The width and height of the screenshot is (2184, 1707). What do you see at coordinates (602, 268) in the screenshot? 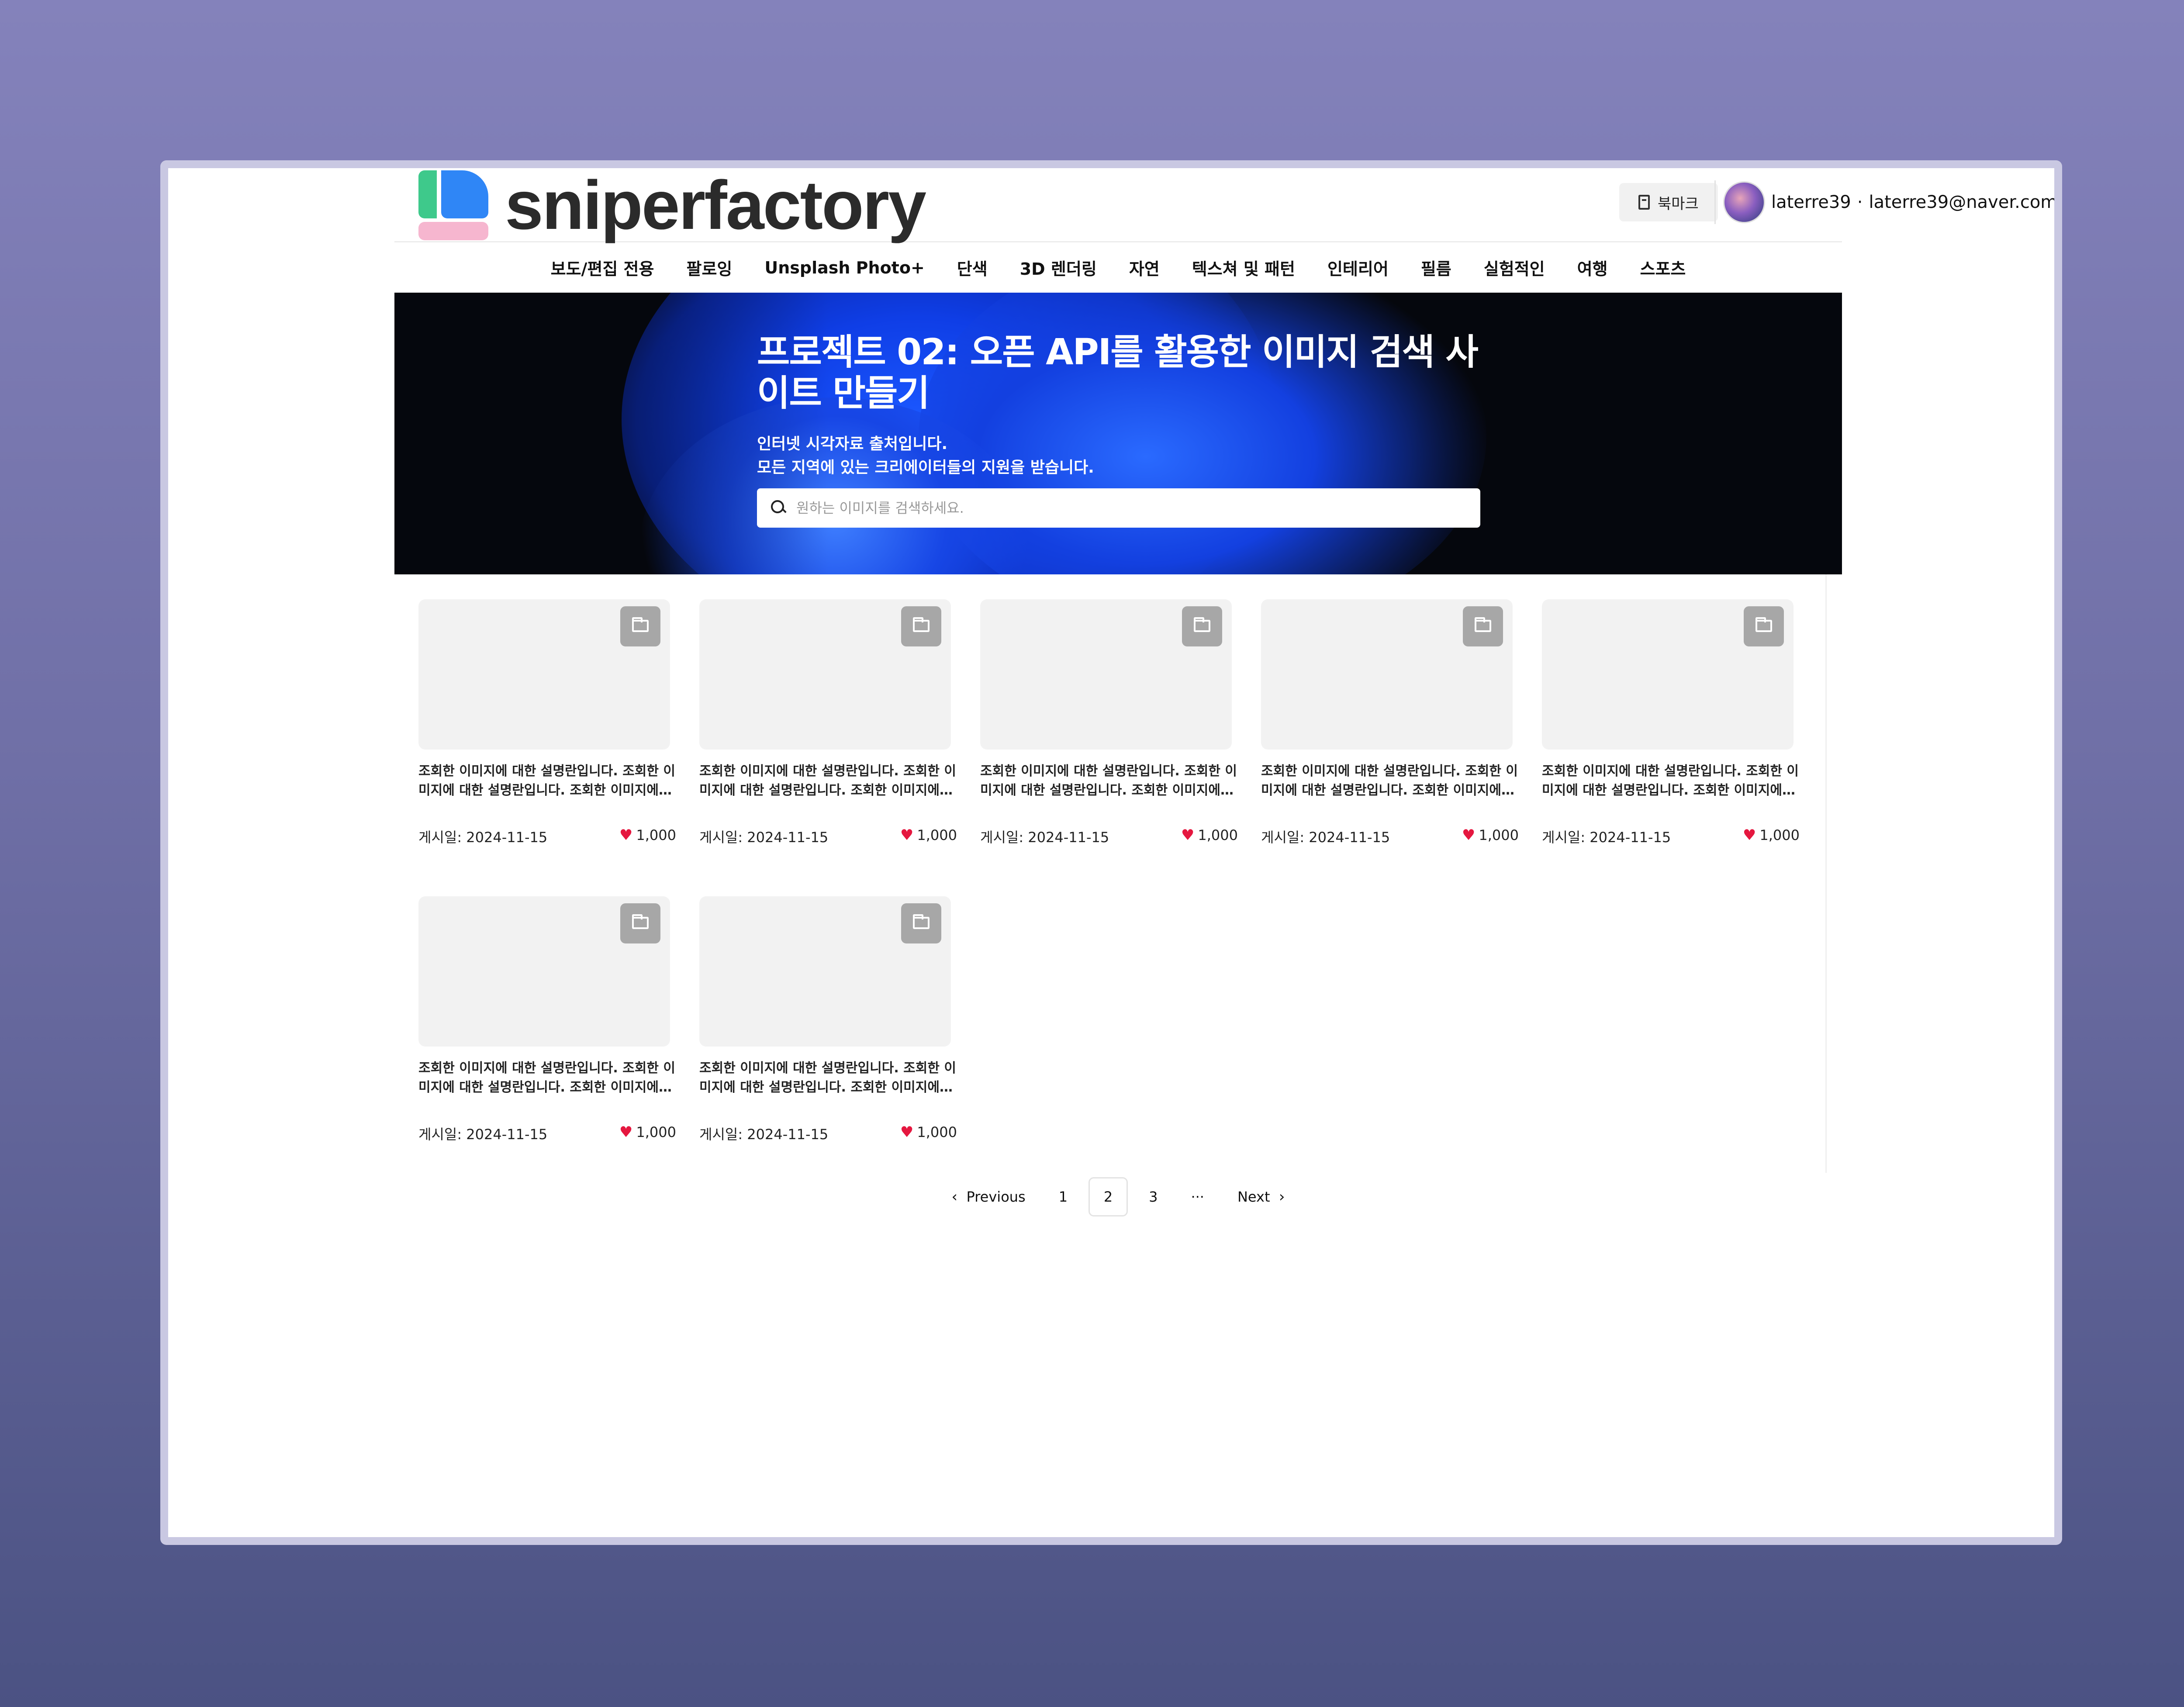
I see `nav-item: 보도/편집 전용` at bounding box center [602, 268].